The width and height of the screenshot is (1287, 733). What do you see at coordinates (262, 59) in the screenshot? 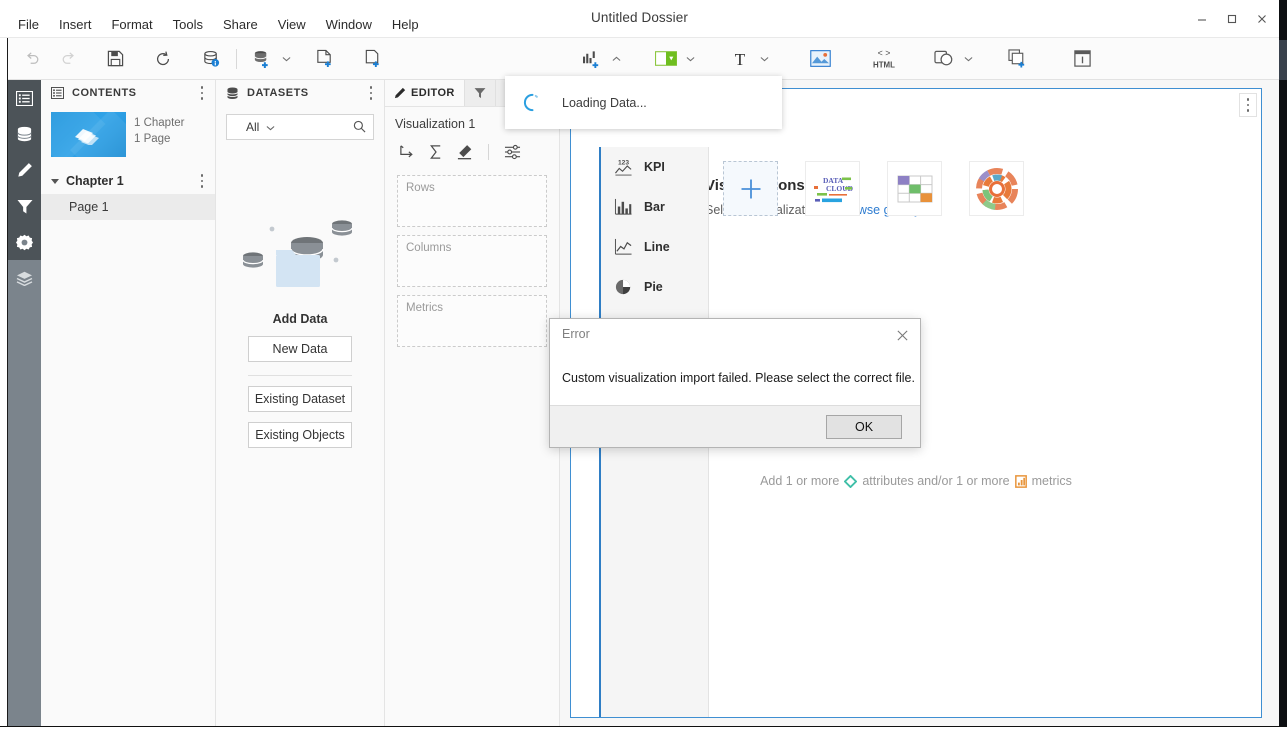
I see `add-data-icon` at bounding box center [262, 59].